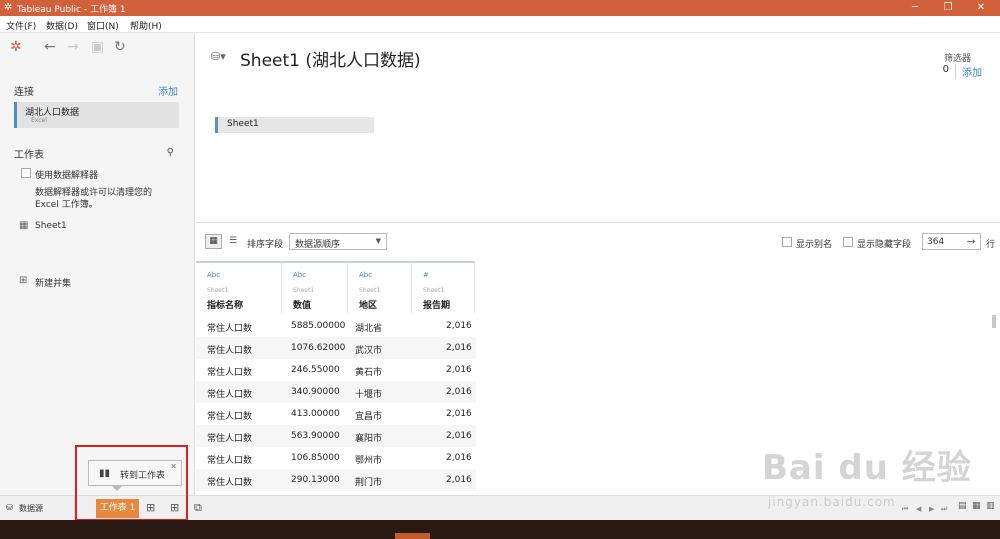 The width and height of the screenshot is (1000, 539). Describe the element at coordinates (951, 241) in the screenshot. I see `row-count-input: 364 ➙` at that location.